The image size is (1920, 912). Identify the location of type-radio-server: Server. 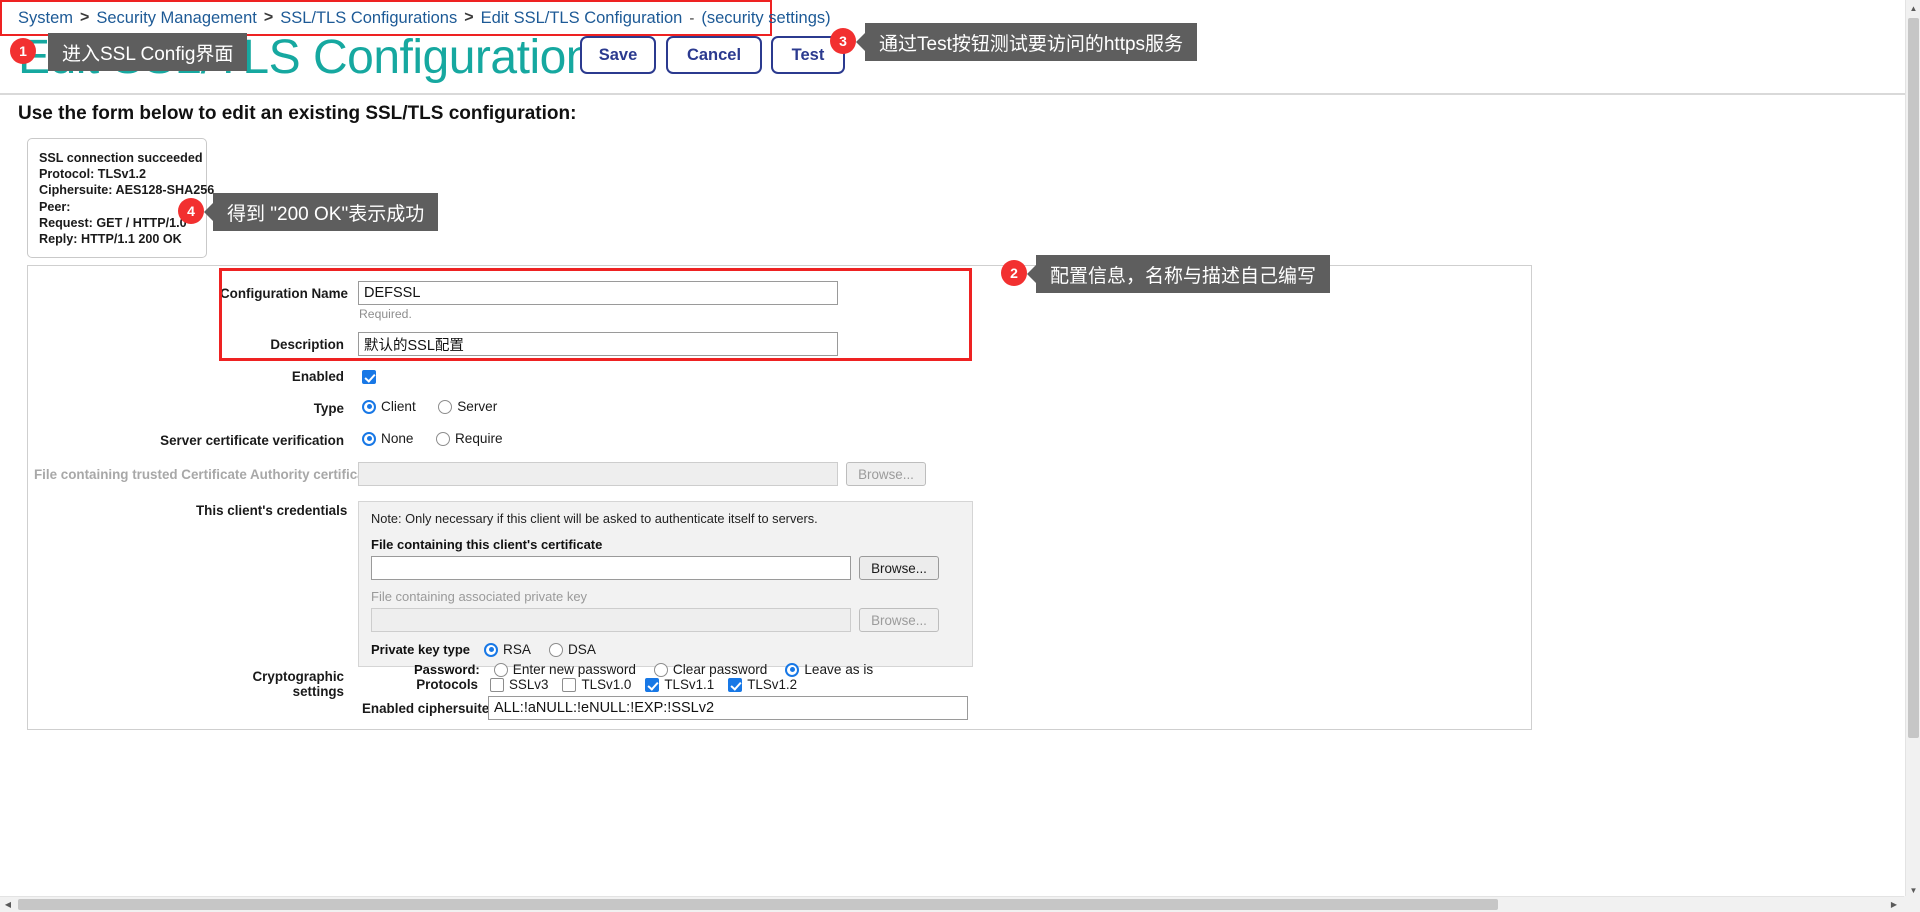
(467, 406).